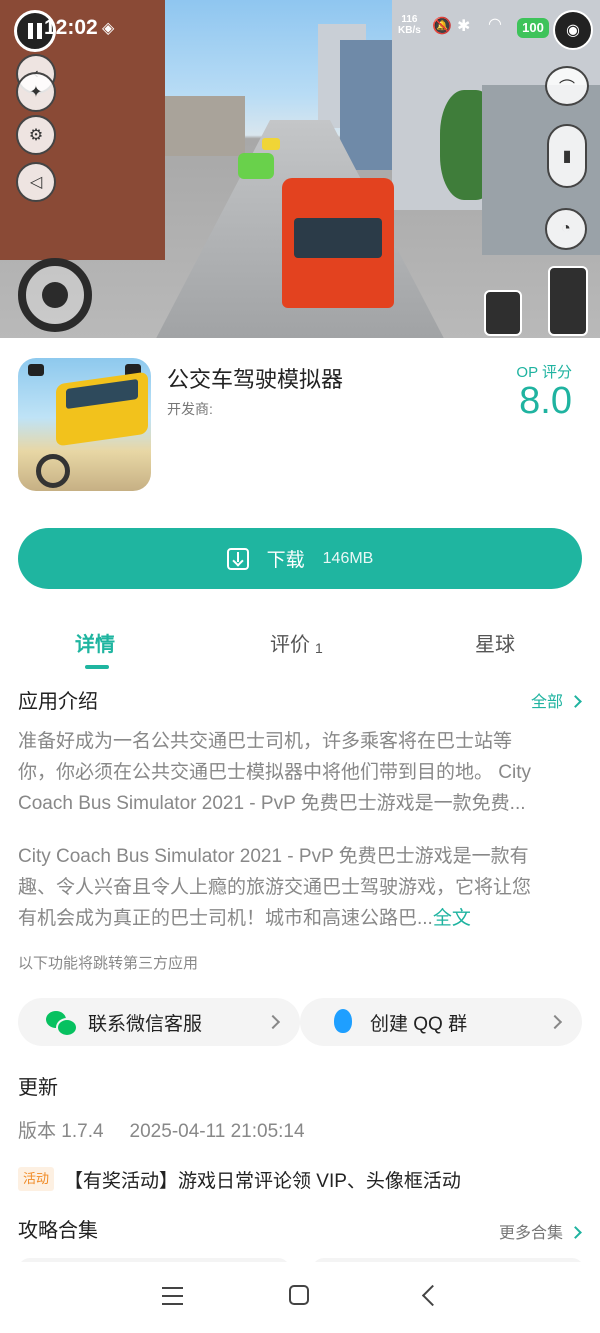  Describe the element at coordinates (36, 92) in the screenshot. I see `lightbulb-icon: ✦` at that location.